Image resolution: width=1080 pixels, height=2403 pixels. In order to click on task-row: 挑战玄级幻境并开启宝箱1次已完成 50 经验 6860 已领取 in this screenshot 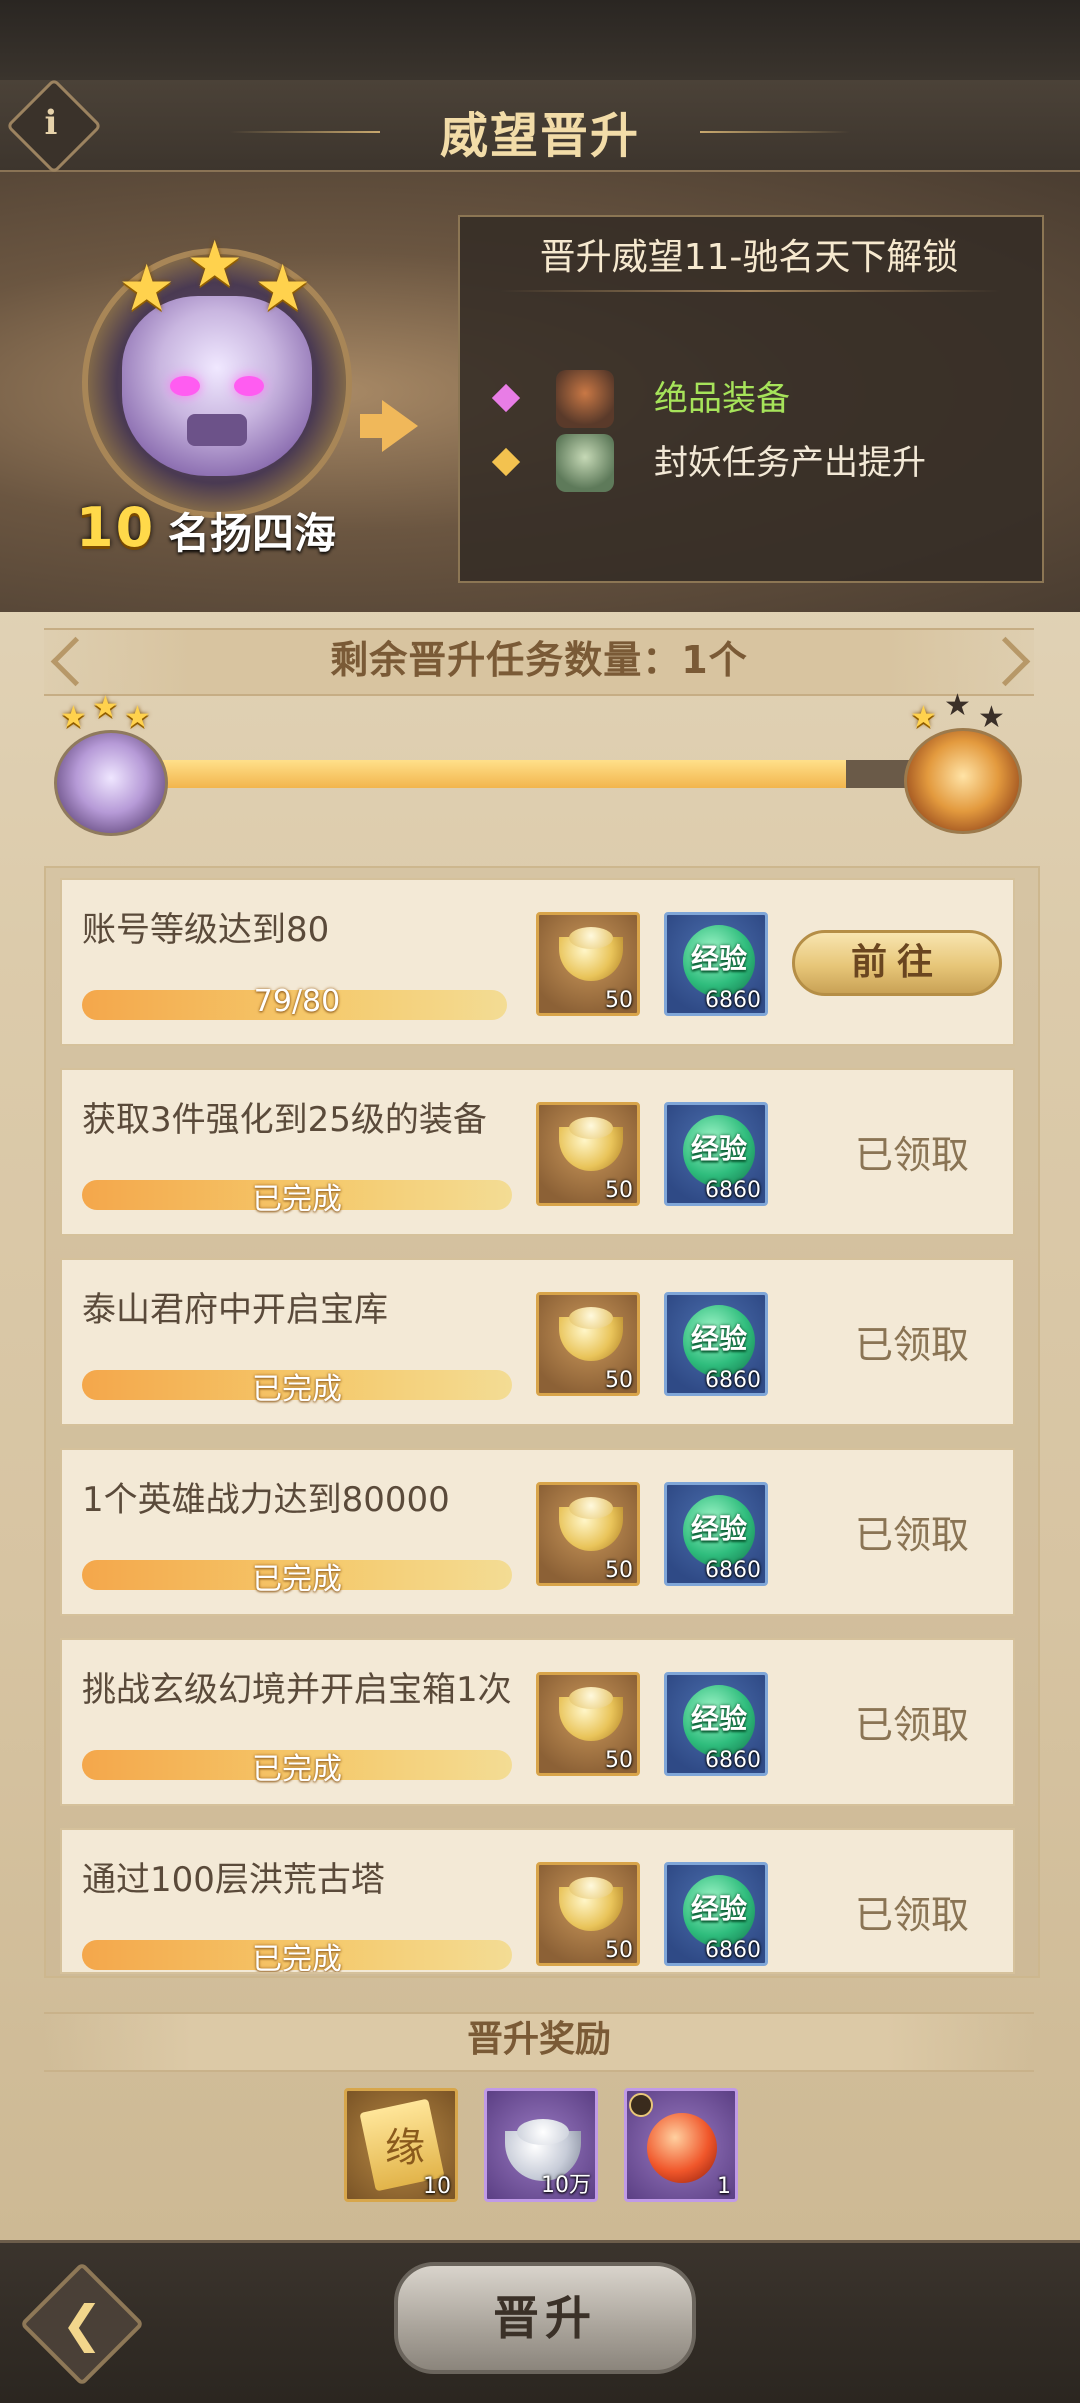, I will do `click(537, 1722)`.